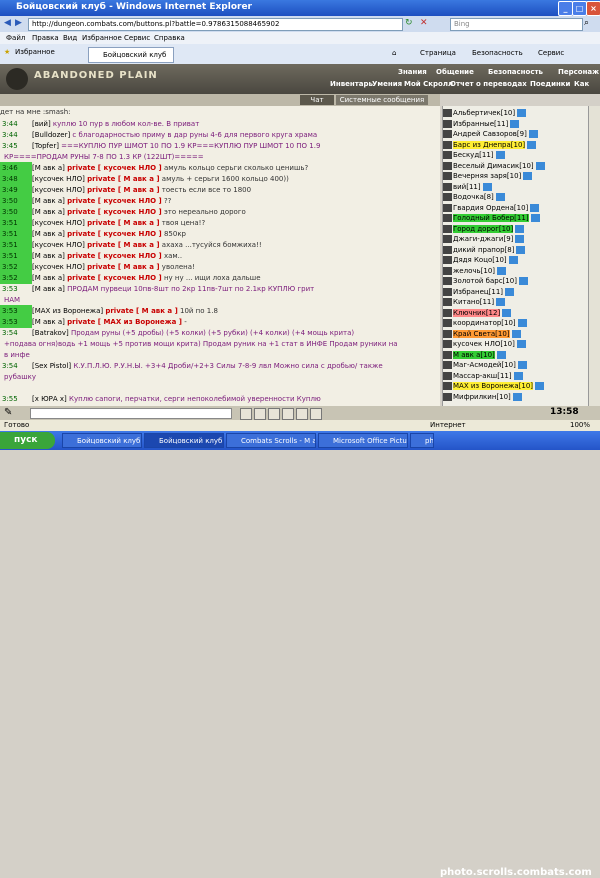 This screenshot has width=600, height=878. Describe the element at coordinates (438, 53) in the screenshot. I see `page-menu: Страница` at that location.